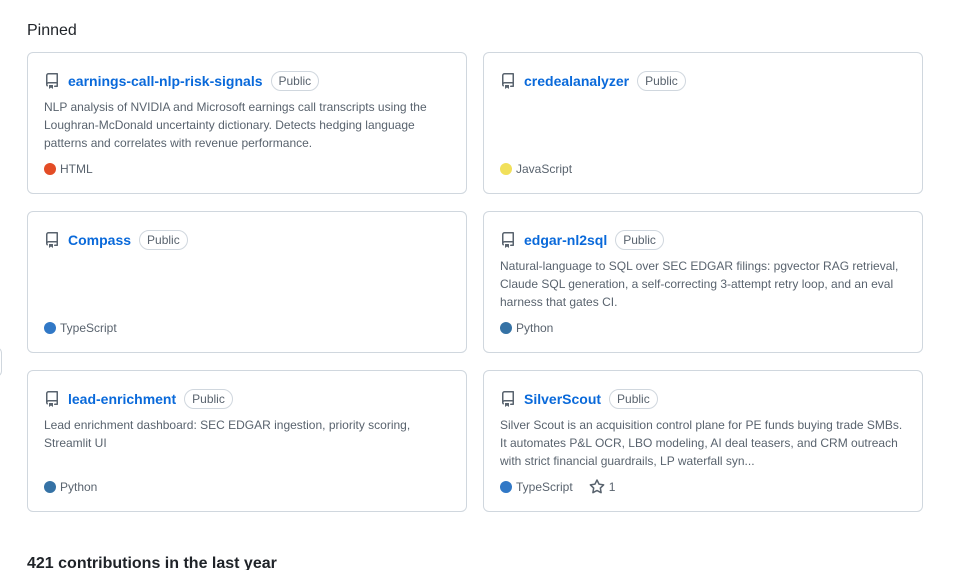 This screenshot has height=570, width=973. What do you see at coordinates (99, 240) in the screenshot?
I see `repo-name-link: Compass` at bounding box center [99, 240].